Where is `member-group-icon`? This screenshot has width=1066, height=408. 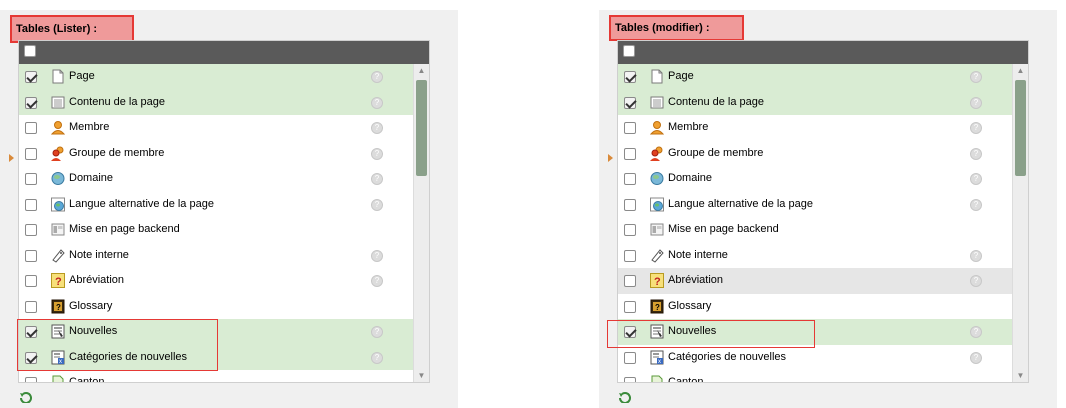 member-group-icon is located at coordinates (657, 153).